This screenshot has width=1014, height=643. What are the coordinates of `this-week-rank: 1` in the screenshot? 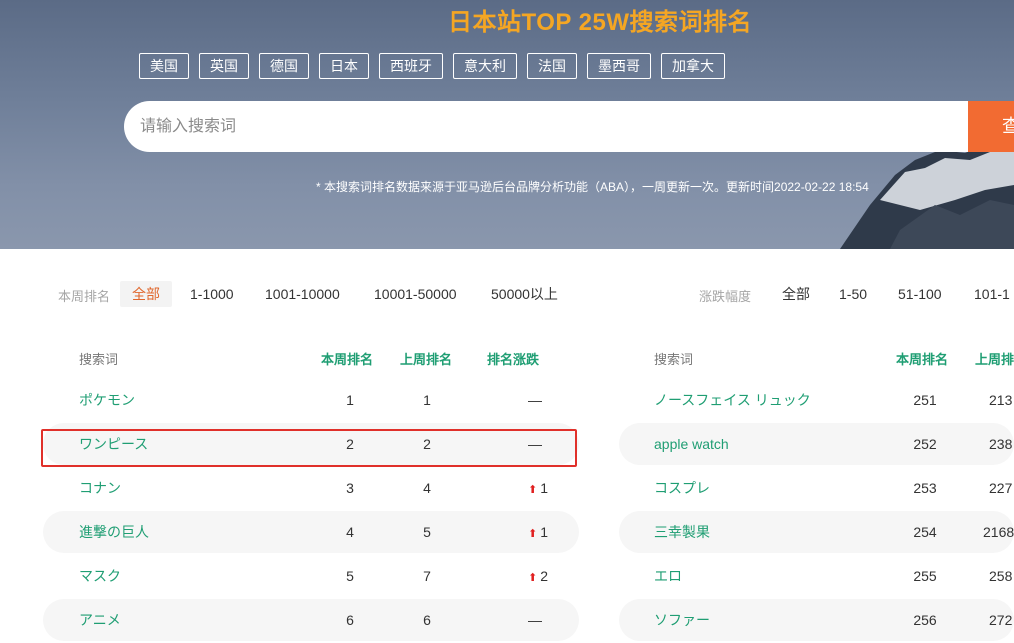 It's located at (350, 400).